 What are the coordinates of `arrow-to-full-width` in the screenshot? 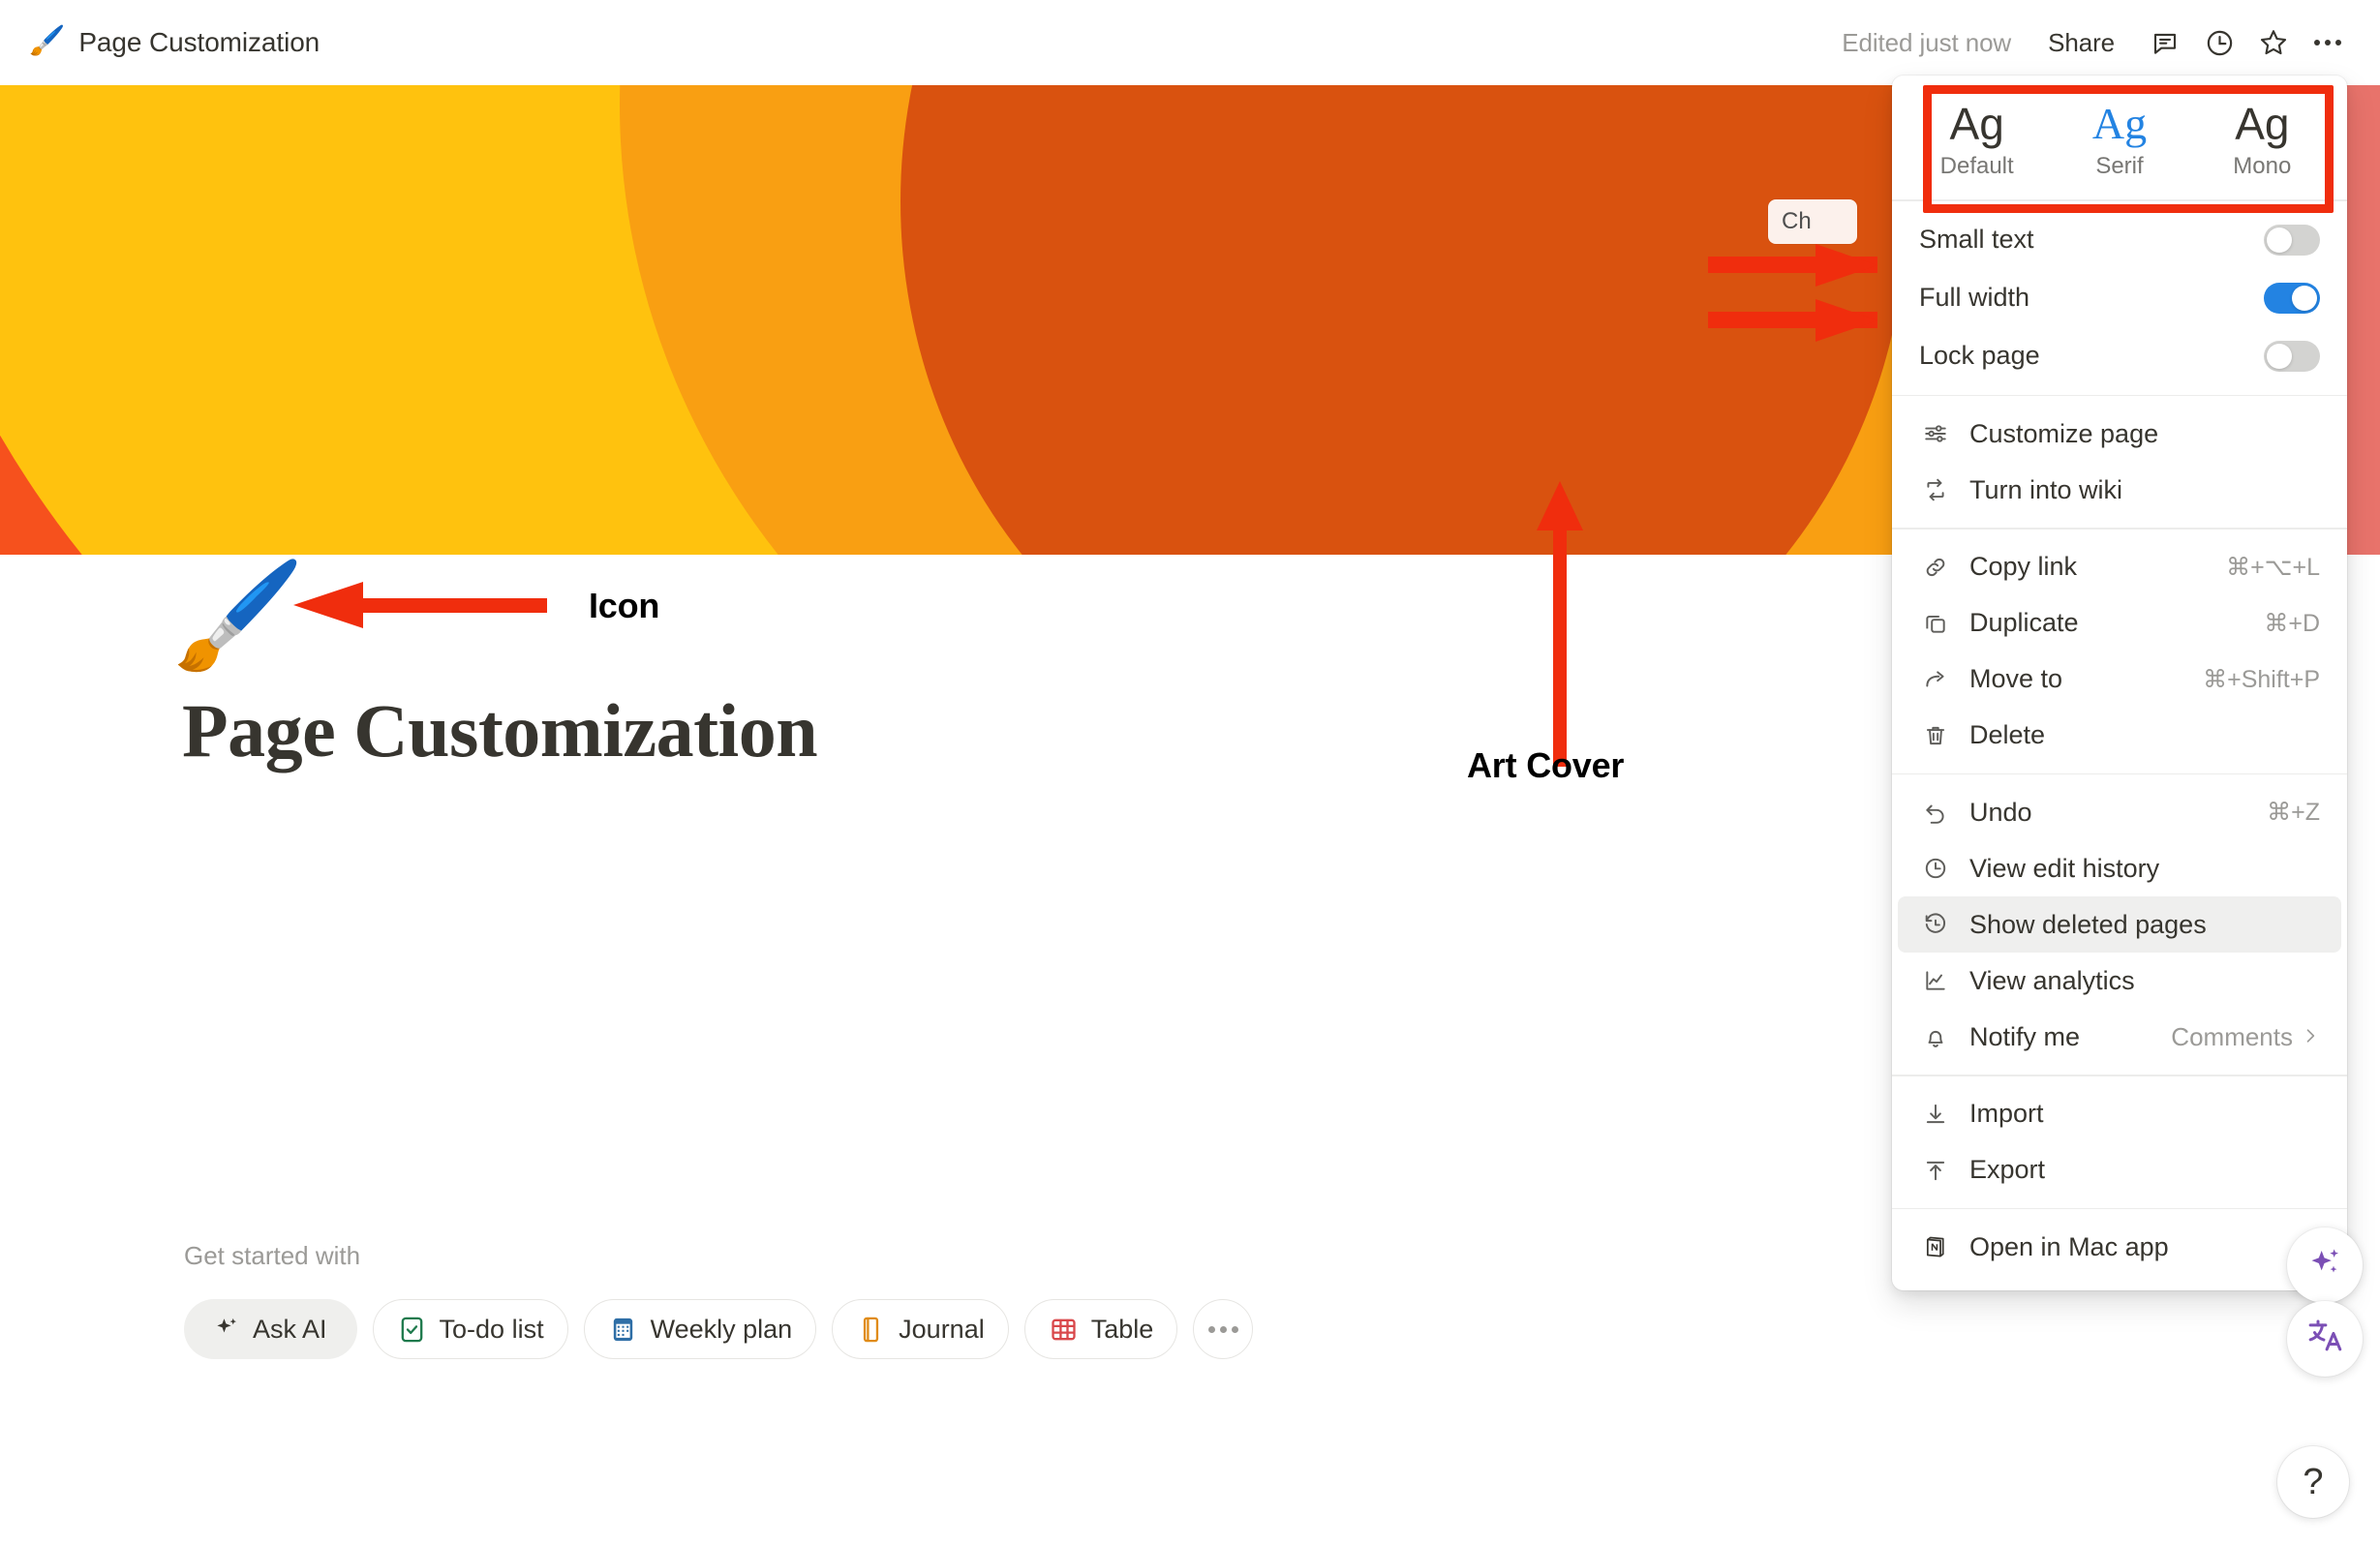 It's located at (1793, 320).